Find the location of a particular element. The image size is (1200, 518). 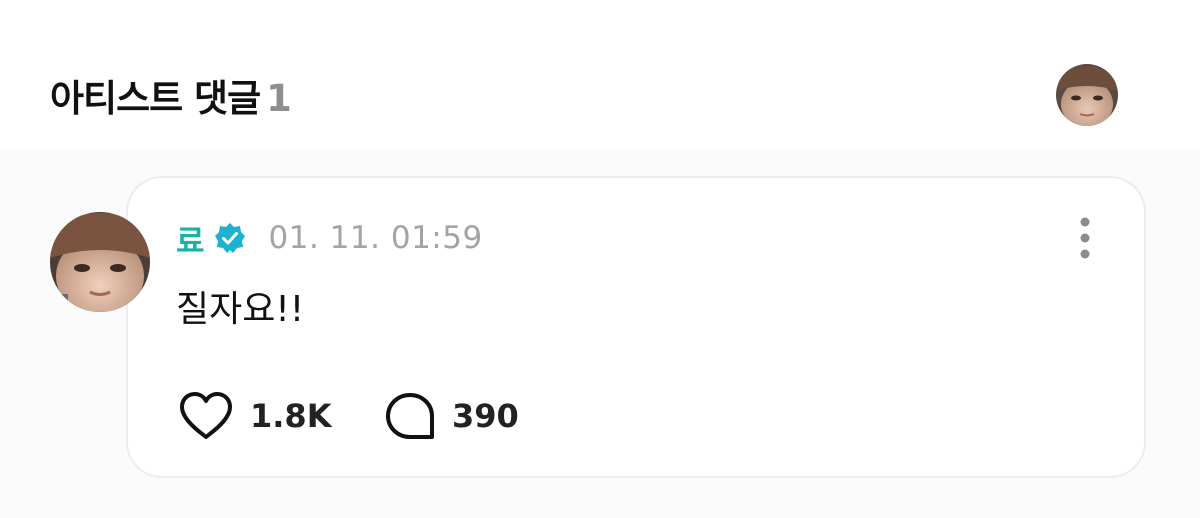

more-vertical-icon is located at coordinates (1085, 238).